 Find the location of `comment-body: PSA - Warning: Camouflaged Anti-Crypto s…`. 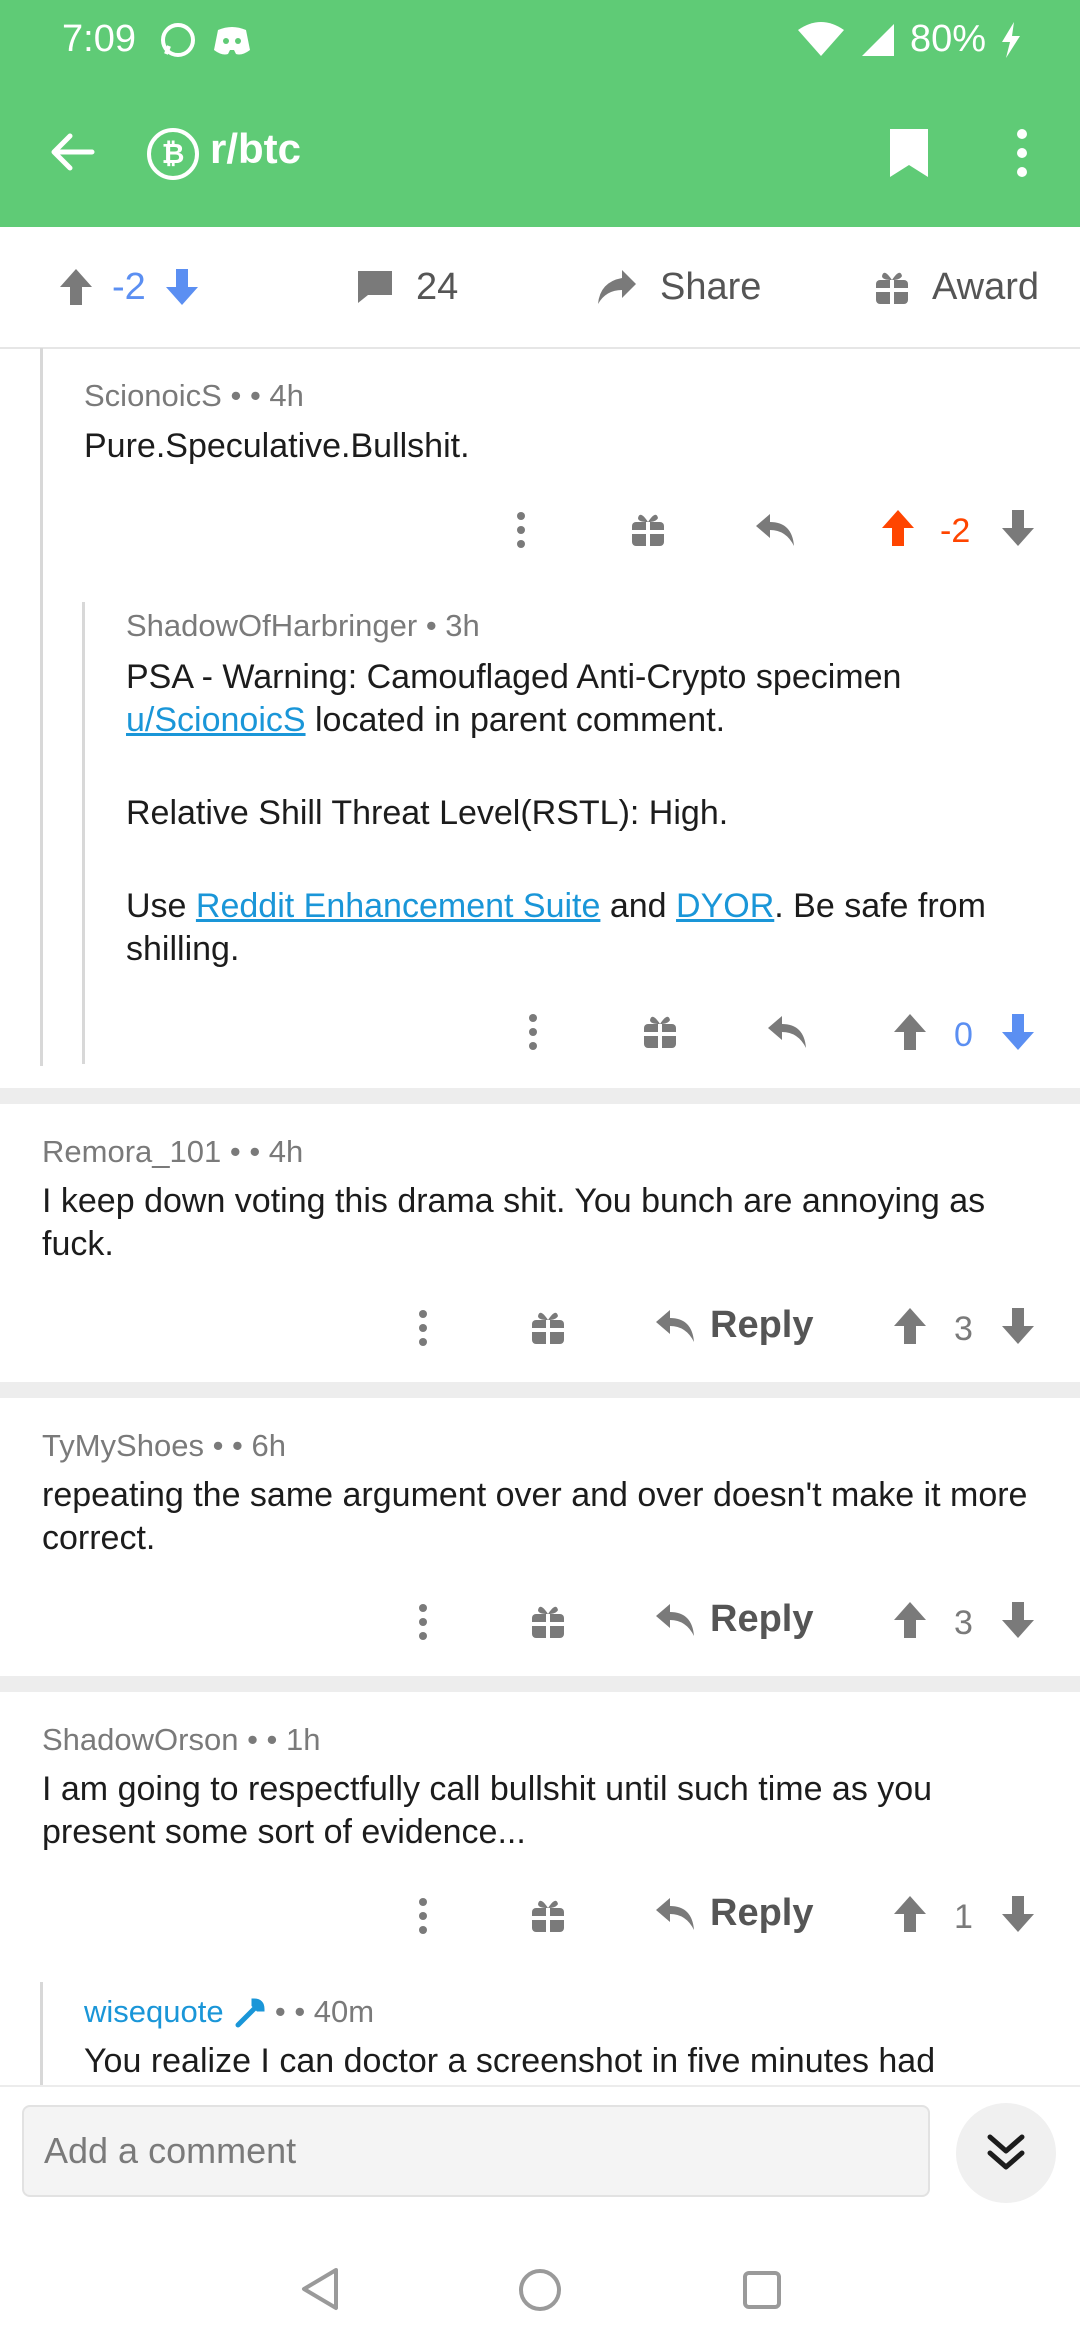

comment-body: PSA - Warning: Camouflaged Anti-Crypto s… is located at coordinates (576, 813).